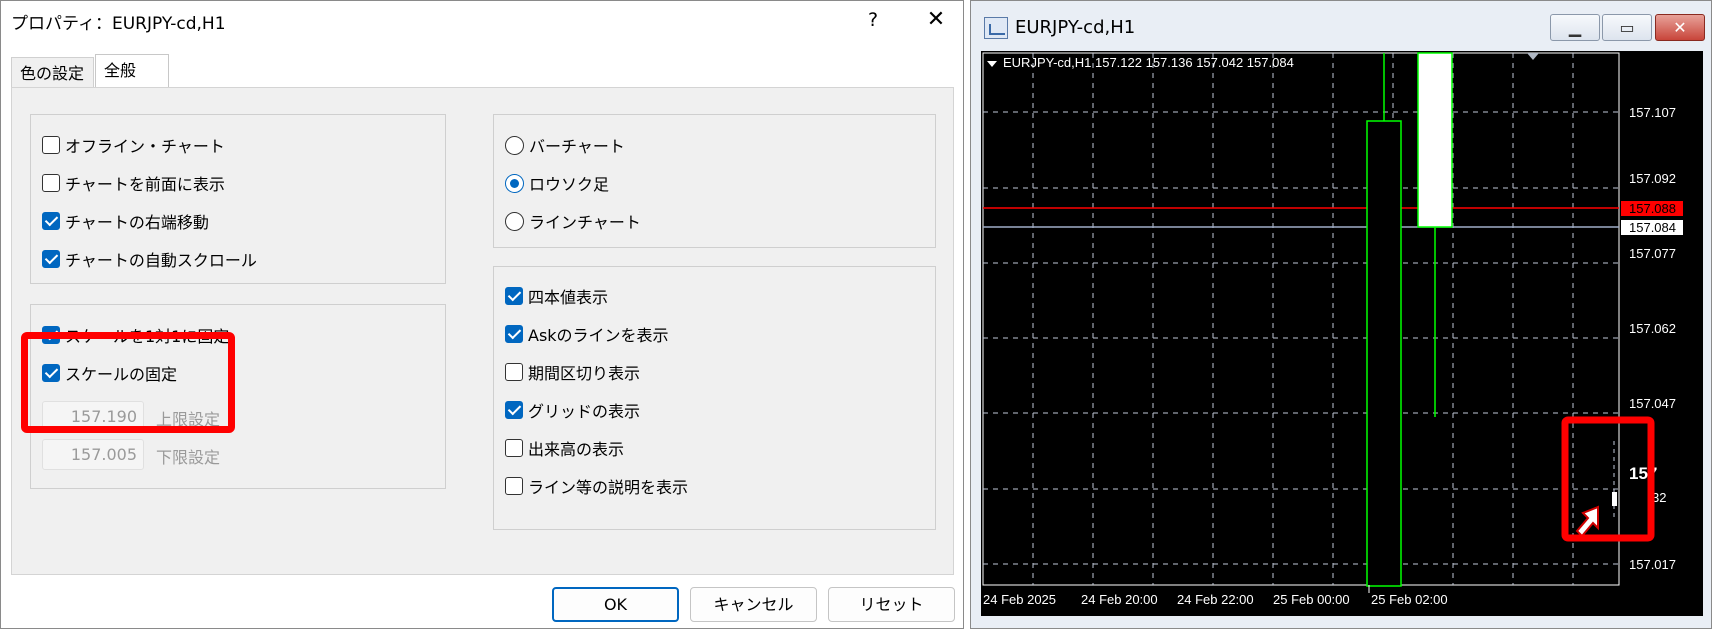 Image resolution: width=1712 pixels, height=629 pixels. I want to click on shift-marker-icon, so click(1533, 56).